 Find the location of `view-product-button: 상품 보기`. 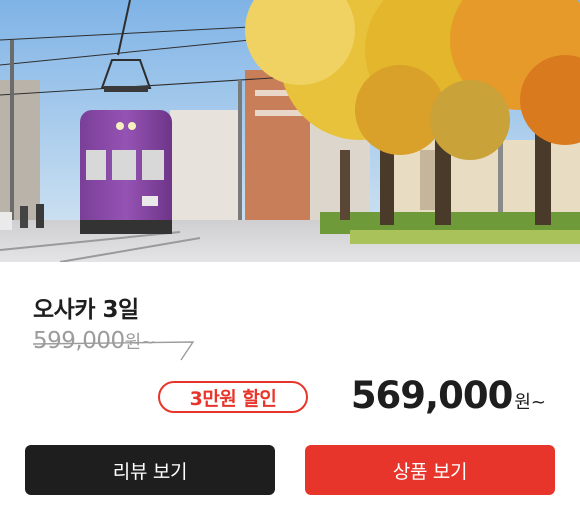

view-product-button: 상품 보기 is located at coordinates (430, 470).